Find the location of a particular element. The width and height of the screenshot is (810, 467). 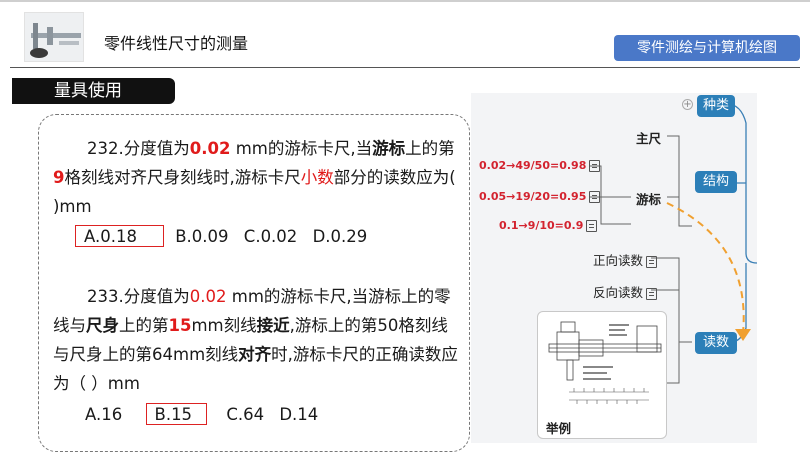

q232-text: 上的第 is located at coordinates (430, 148).